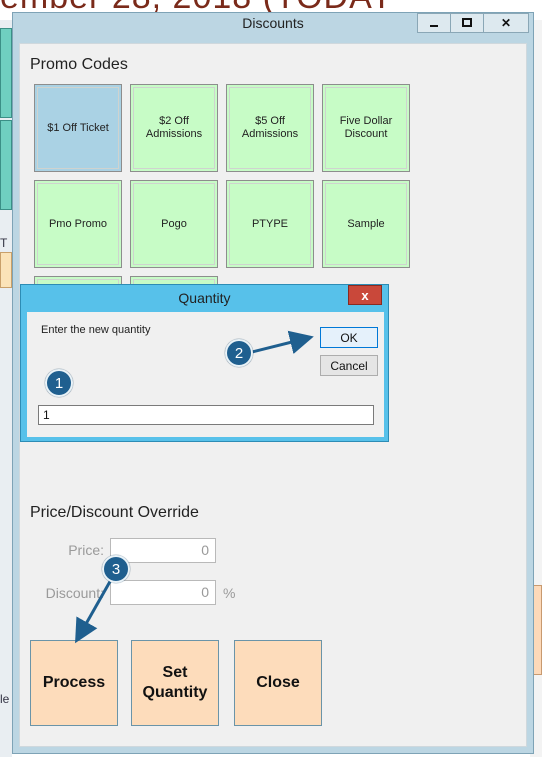 The width and height of the screenshot is (542, 757). I want to click on discount-percent-unit: %, so click(229, 593).